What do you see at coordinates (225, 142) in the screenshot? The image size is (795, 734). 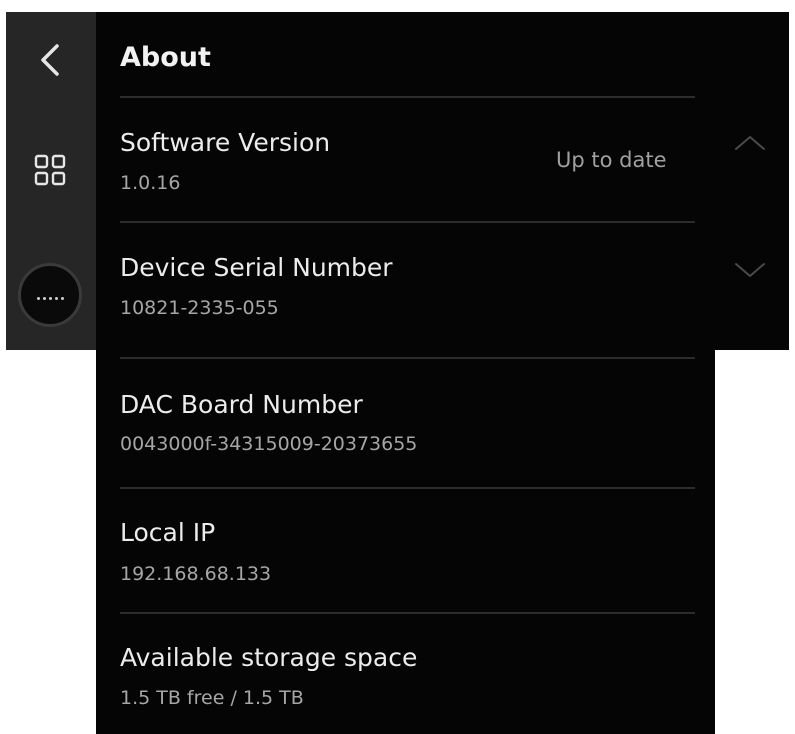 I see `software-version-label: Software Version` at bounding box center [225, 142].